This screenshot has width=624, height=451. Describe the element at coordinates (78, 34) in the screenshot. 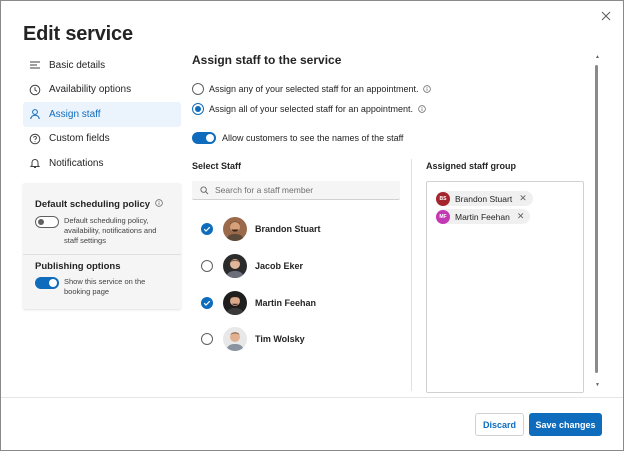

I see `dialog-title: Edit service` at that location.